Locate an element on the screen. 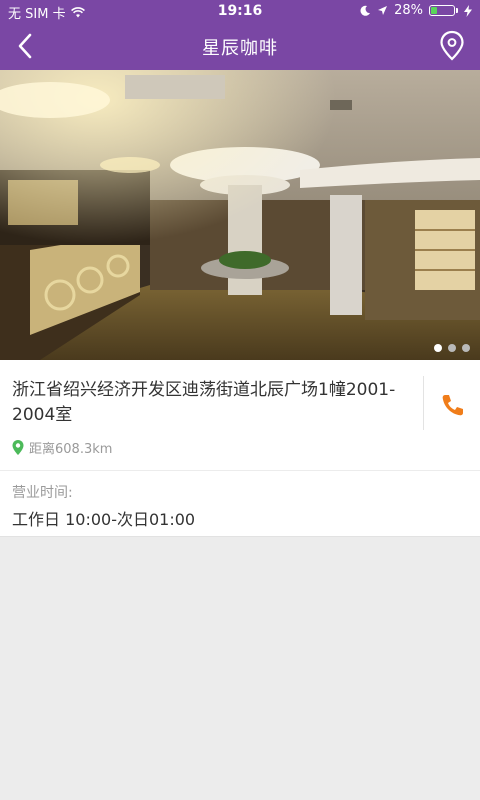  call-button is located at coordinates (453, 405).